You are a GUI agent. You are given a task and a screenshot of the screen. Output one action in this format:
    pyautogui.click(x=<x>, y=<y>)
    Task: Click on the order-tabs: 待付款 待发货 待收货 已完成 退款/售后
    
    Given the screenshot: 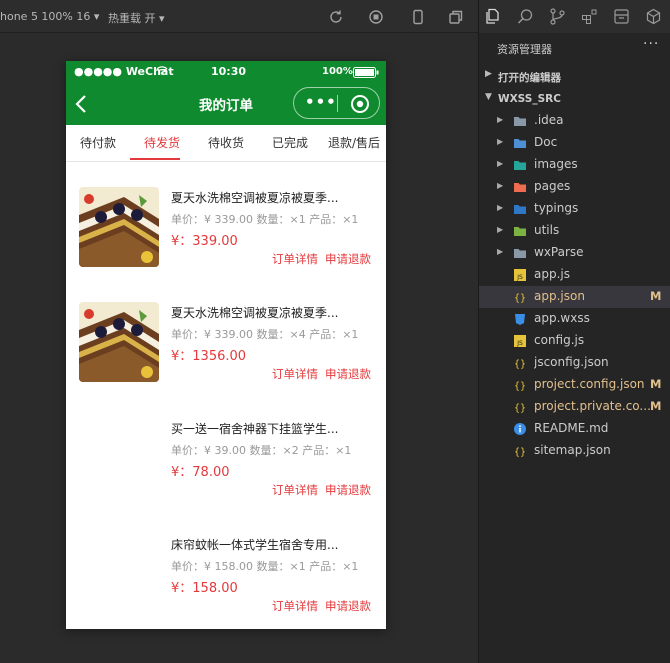 What is the action you would take?
    pyautogui.click(x=226, y=143)
    